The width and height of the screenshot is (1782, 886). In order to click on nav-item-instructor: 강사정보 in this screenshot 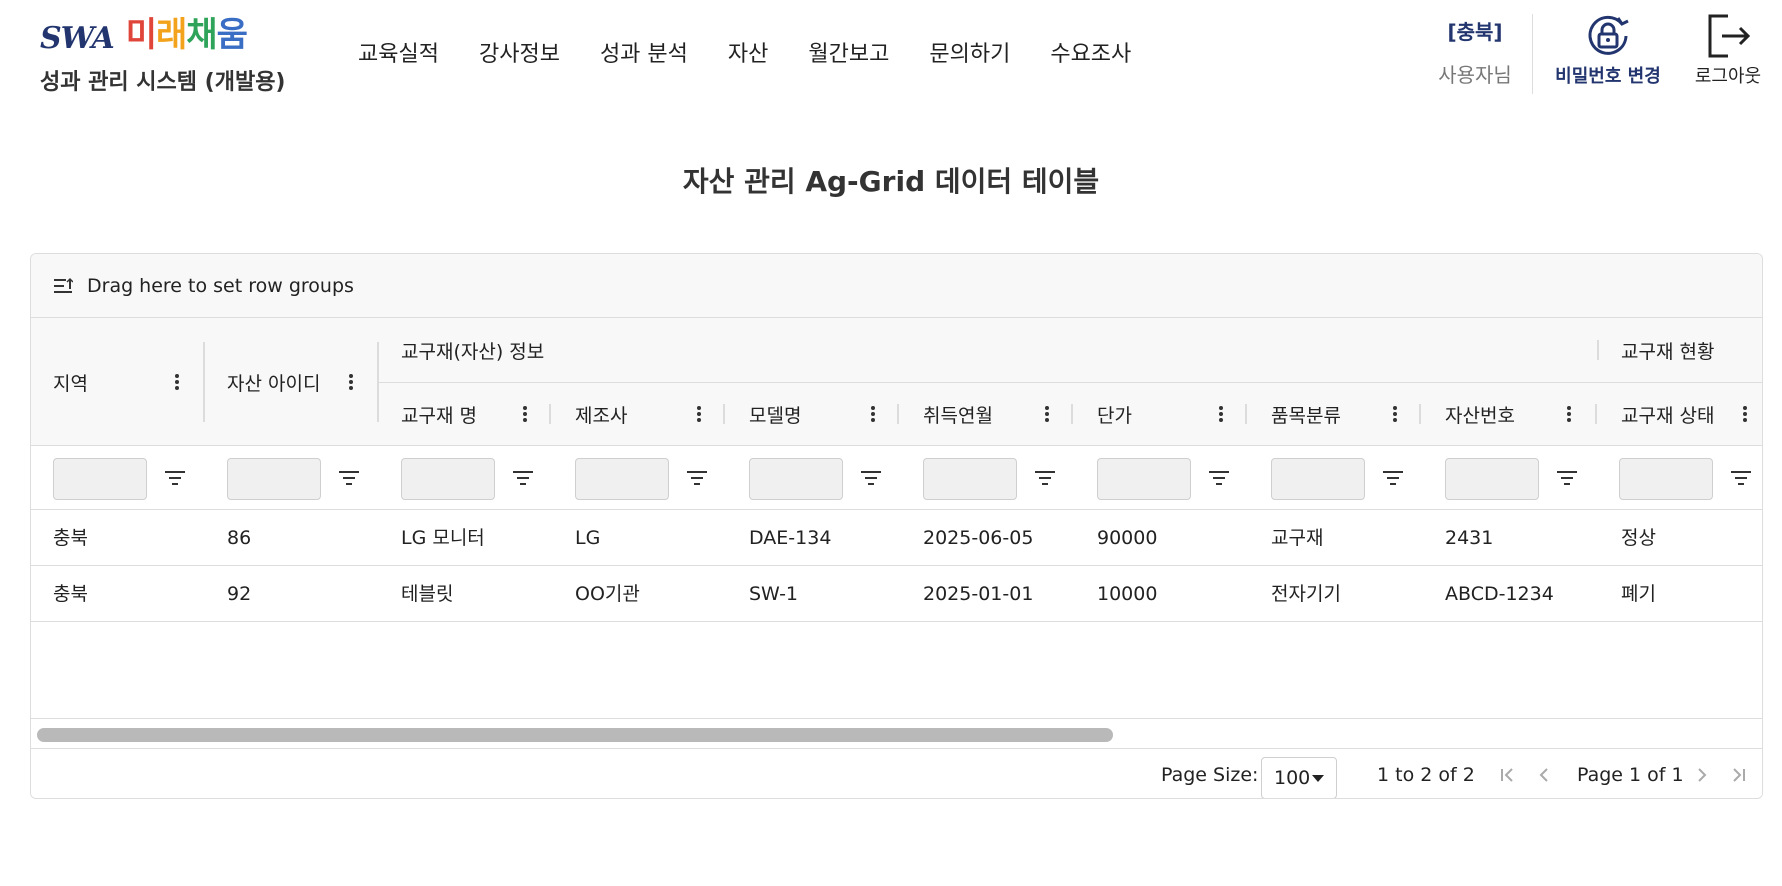, I will do `click(519, 52)`.